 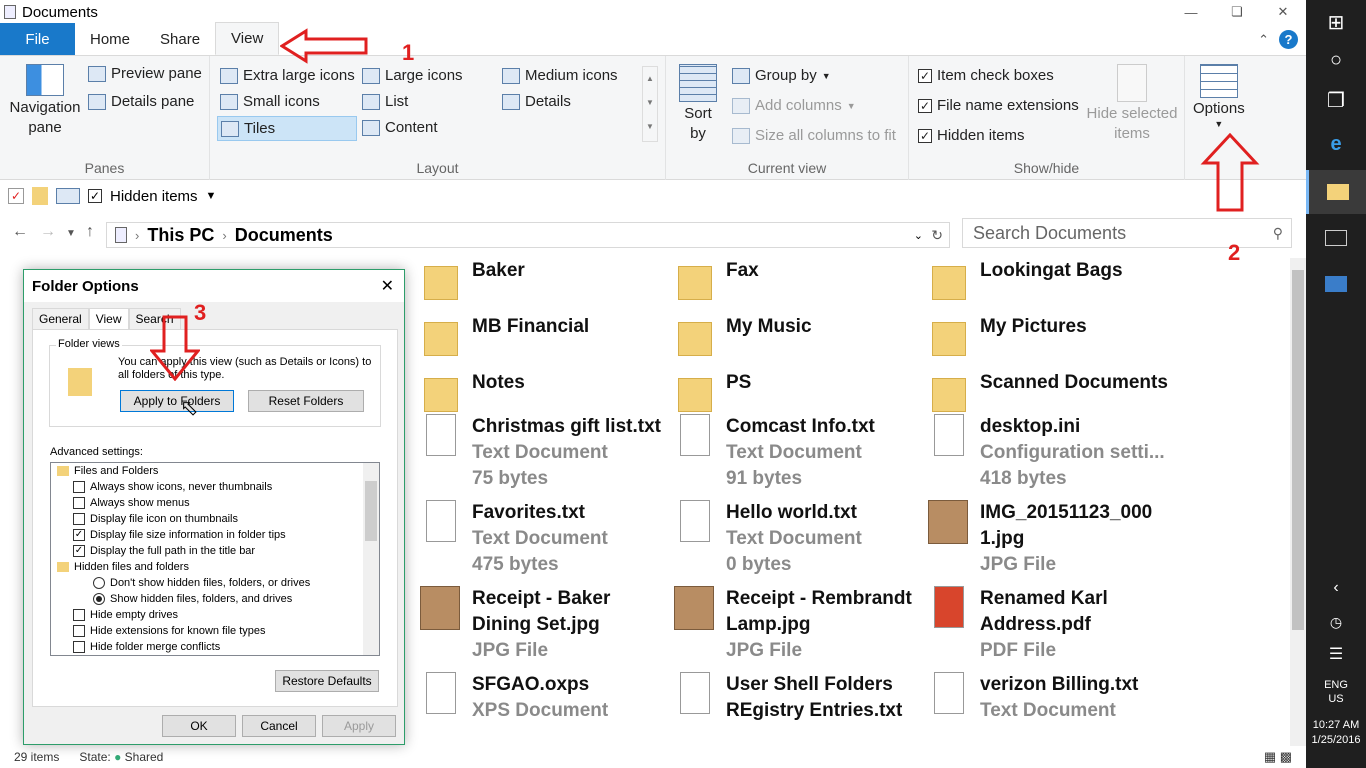 What do you see at coordinates (794, 105) in the screenshot?
I see `add-columns-button: Add columns ▼` at bounding box center [794, 105].